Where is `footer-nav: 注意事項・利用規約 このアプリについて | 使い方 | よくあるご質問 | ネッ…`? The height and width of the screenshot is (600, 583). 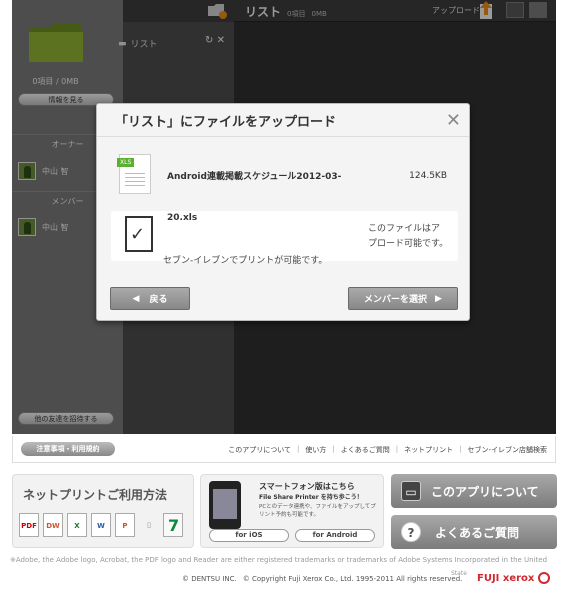 footer-nav: 注意事項・利用規約 このアプリについて | 使い方 | よくあるご質問 | ネッ… is located at coordinates (284, 449).